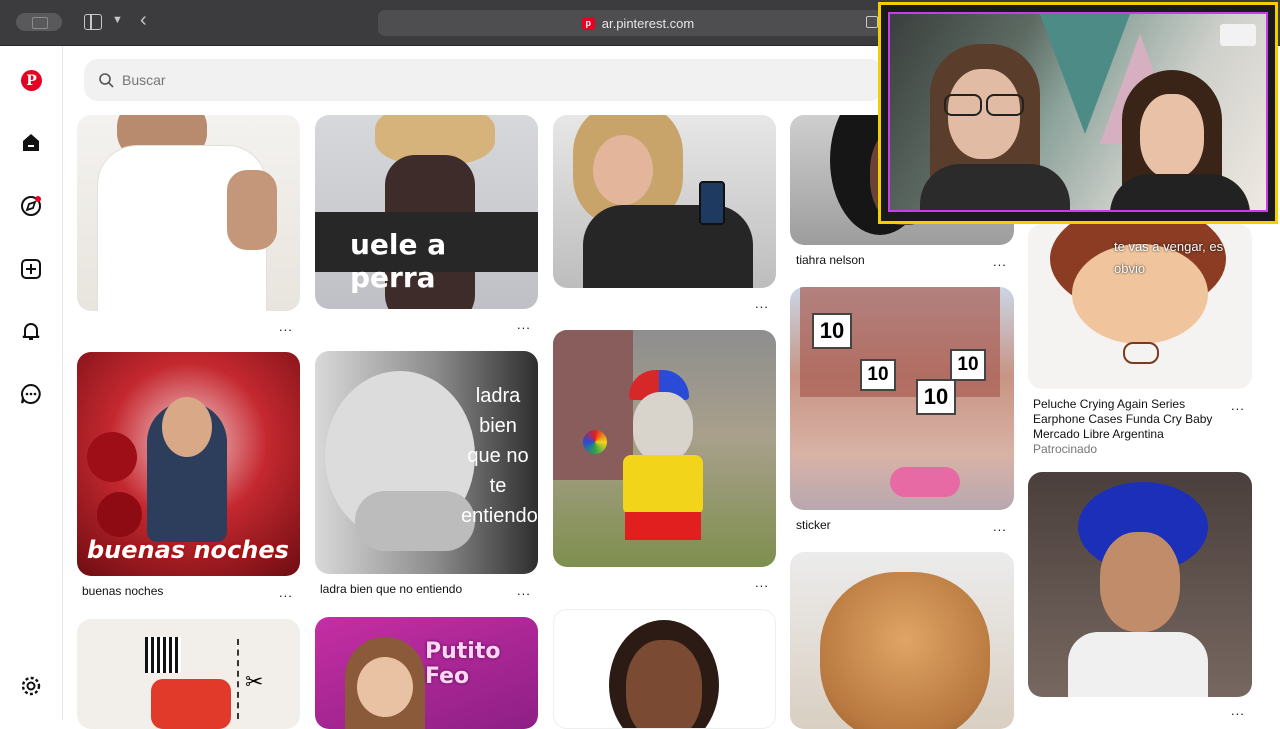 The height and width of the screenshot is (729, 1280). I want to click on pinterest-favicon-icon: p, so click(588, 23).